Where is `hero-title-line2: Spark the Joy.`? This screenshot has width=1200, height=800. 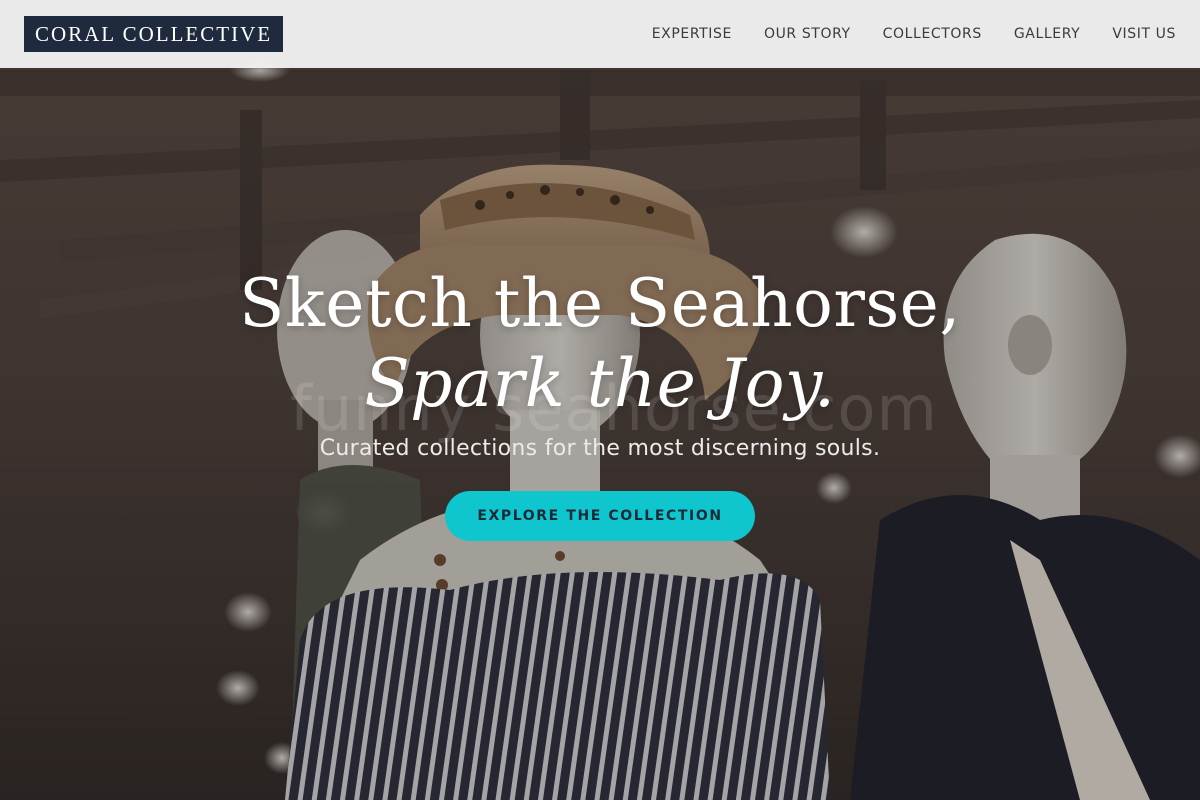
hero-title-line2: Spark the Joy. is located at coordinates (600, 383).